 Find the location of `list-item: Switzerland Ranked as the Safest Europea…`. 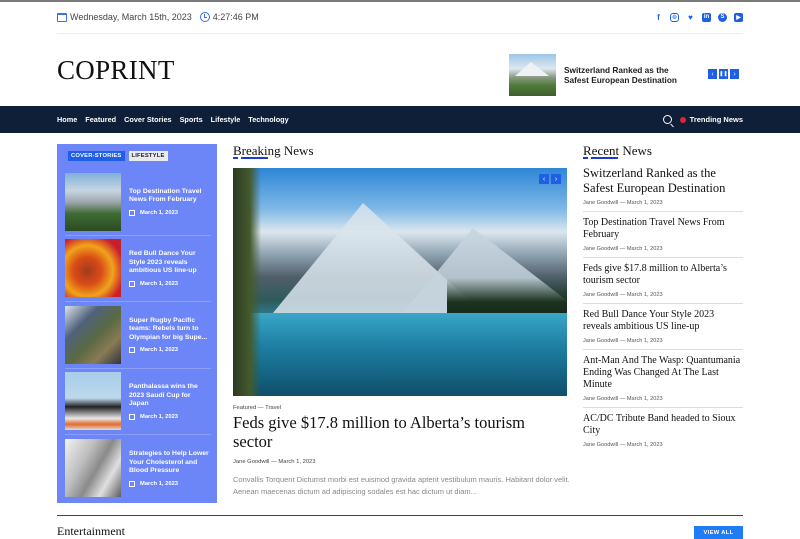

list-item: Switzerland Ranked as the Safest Europea… is located at coordinates (663, 189).